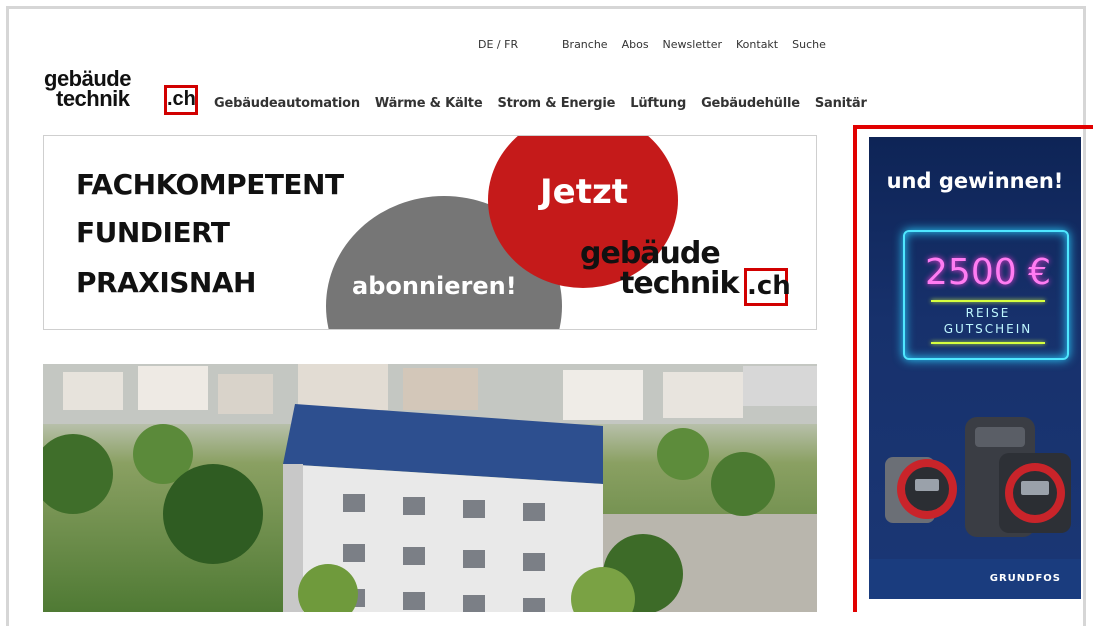  What do you see at coordinates (809, 44) in the screenshot?
I see `top-link-suche: Suche` at bounding box center [809, 44].